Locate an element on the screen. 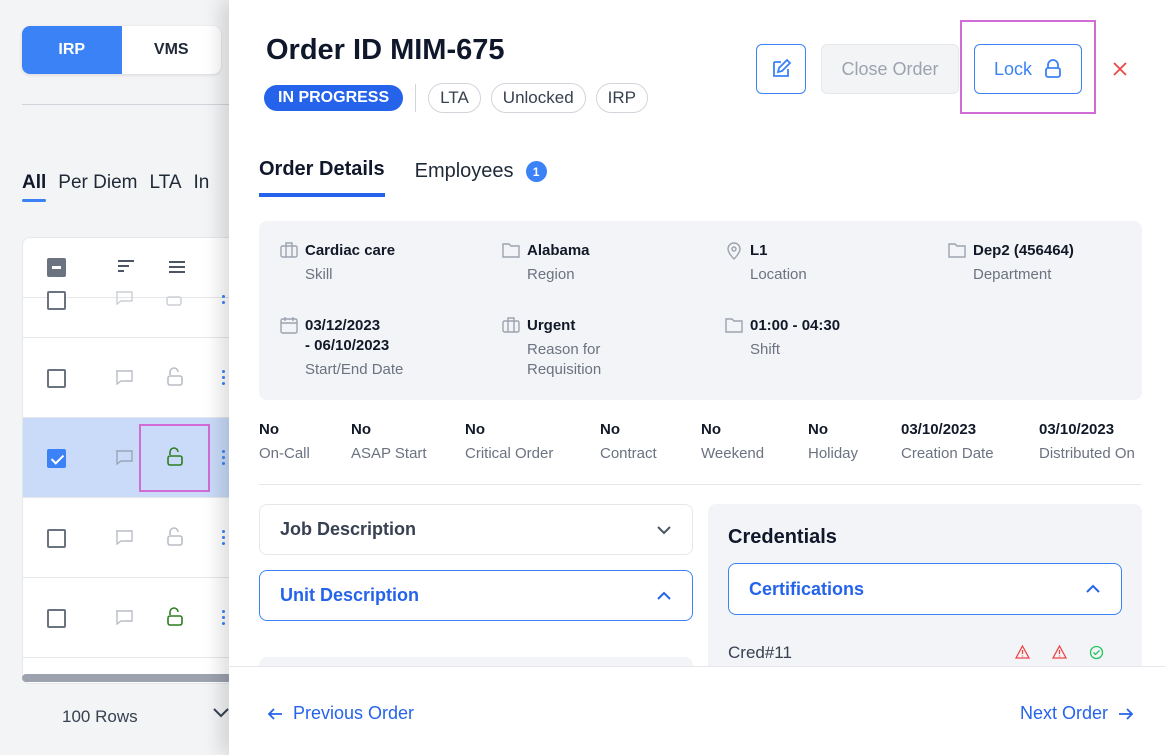  next-order-button: Next Order is located at coordinates (1077, 713).